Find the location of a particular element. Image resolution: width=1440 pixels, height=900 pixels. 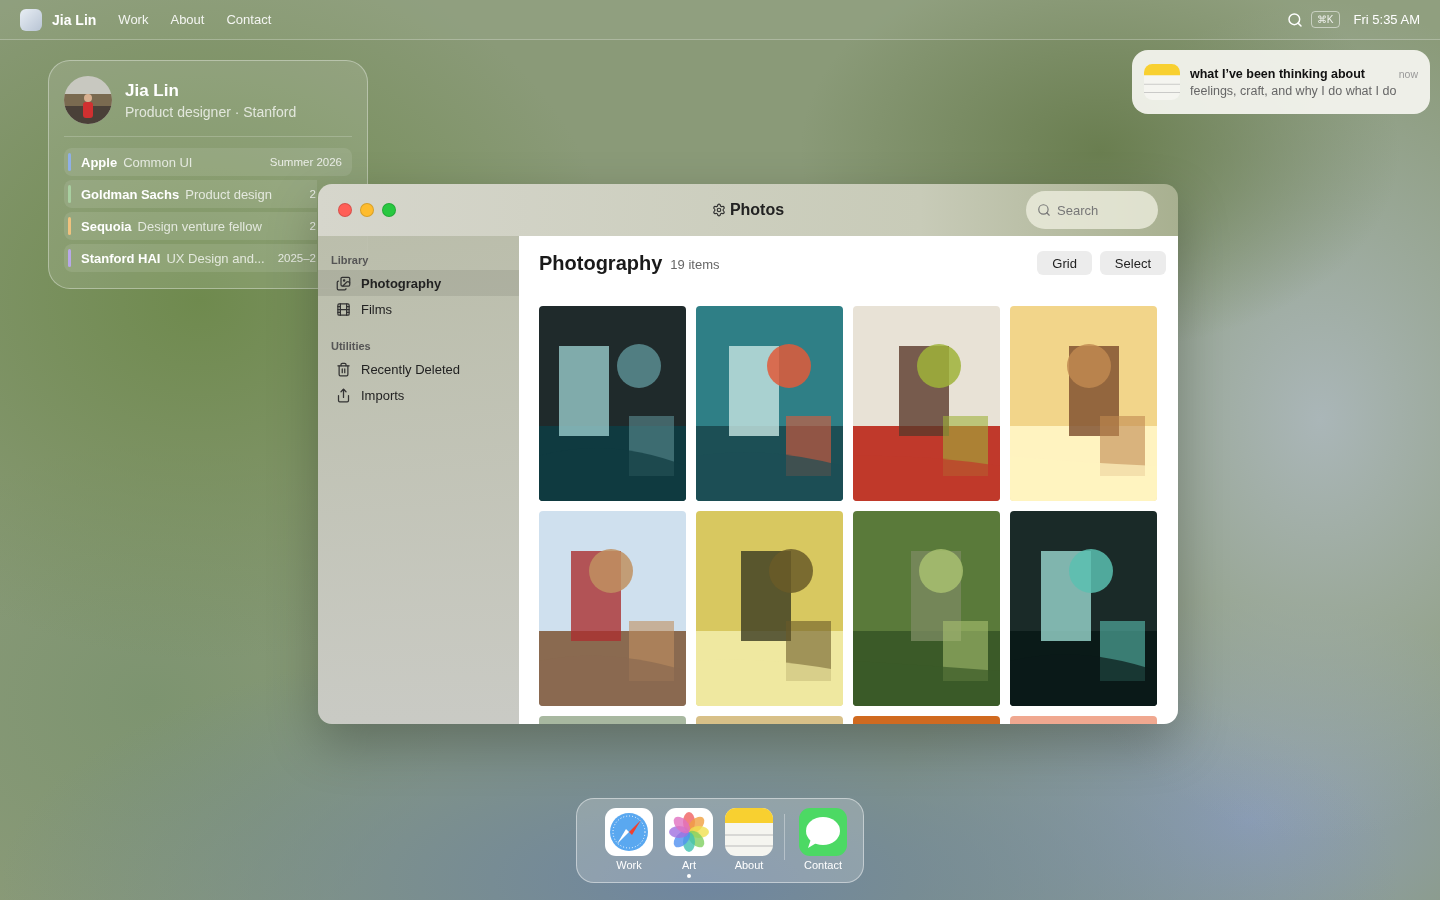

shortcut-hint: ⌘K is located at coordinates (1325, 19).